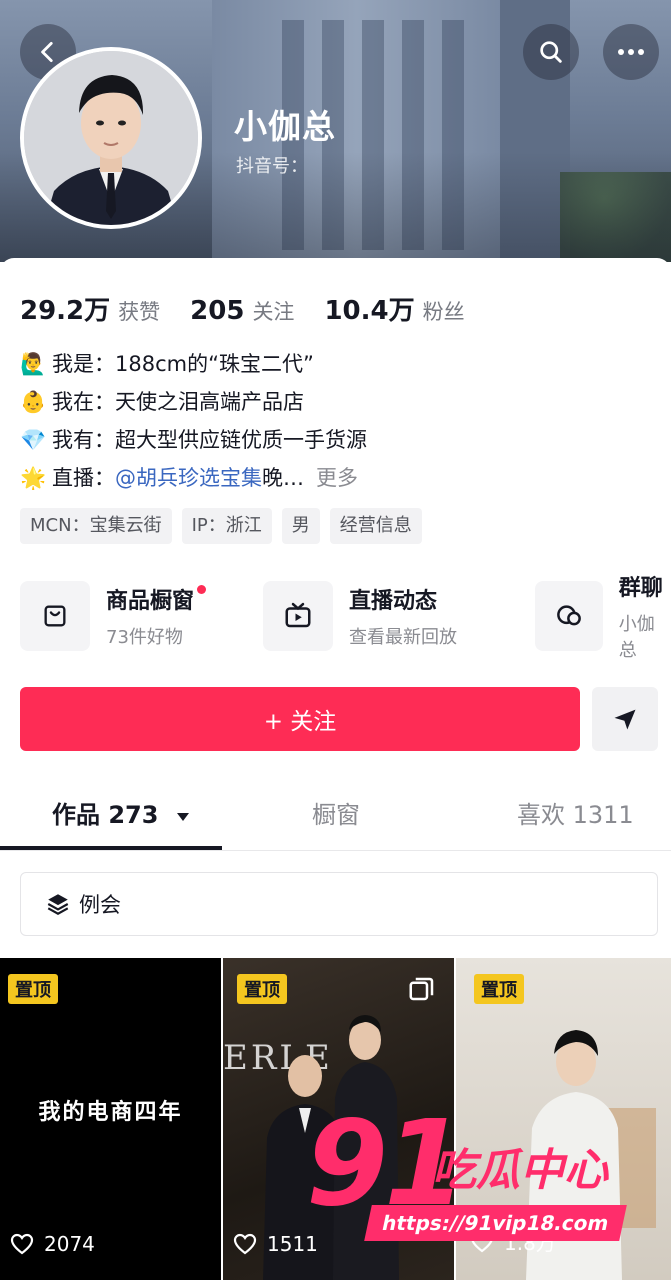 The width and height of the screenshot is (671, 1280). I want to click on profile-stats: 29.2万 获赞 205 关注 10.4万 粉丝, so click(257, 308).